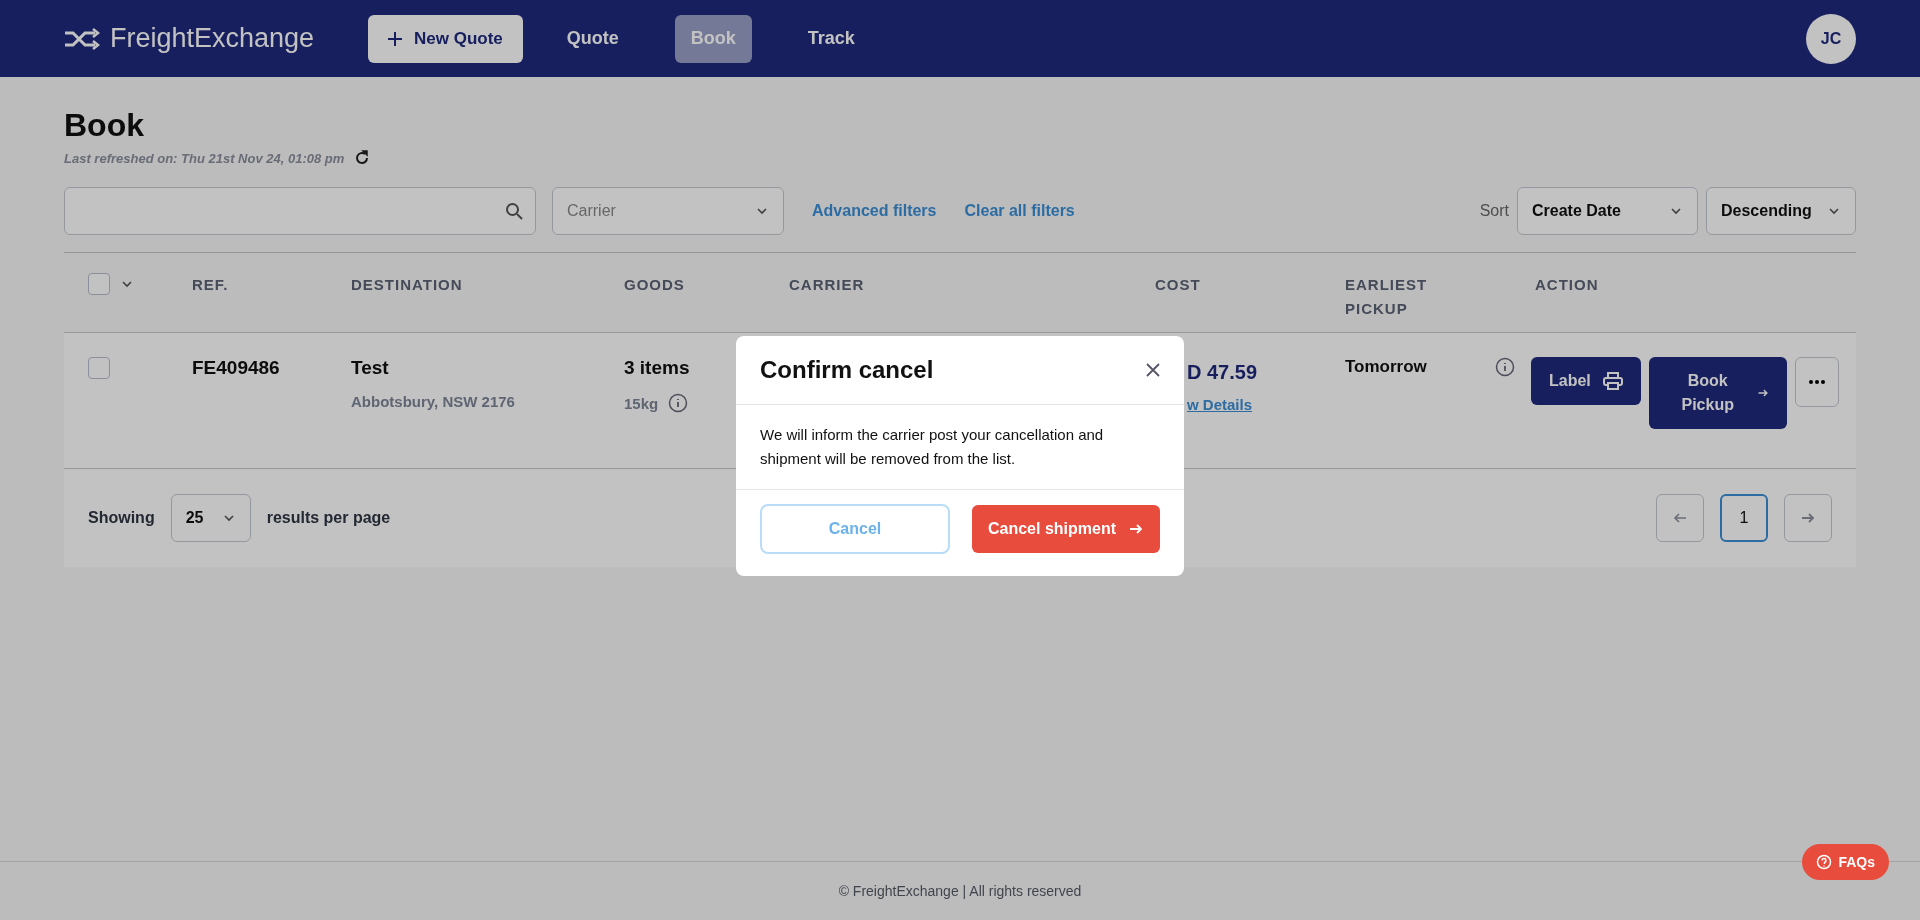  I want to click on faq-button: FAQs, so click(1845, 862).